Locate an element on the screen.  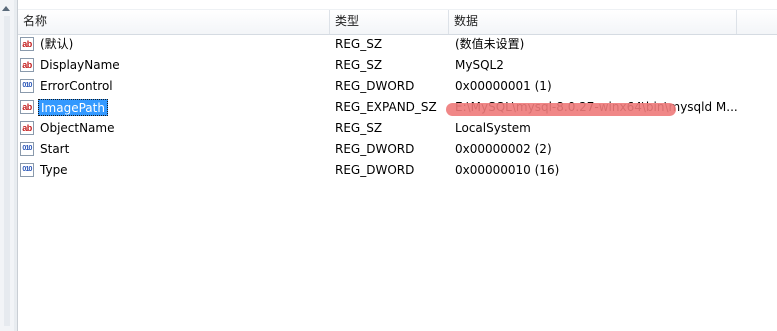
value-name-cell: 010 Type is located at coordinates (173, 170).